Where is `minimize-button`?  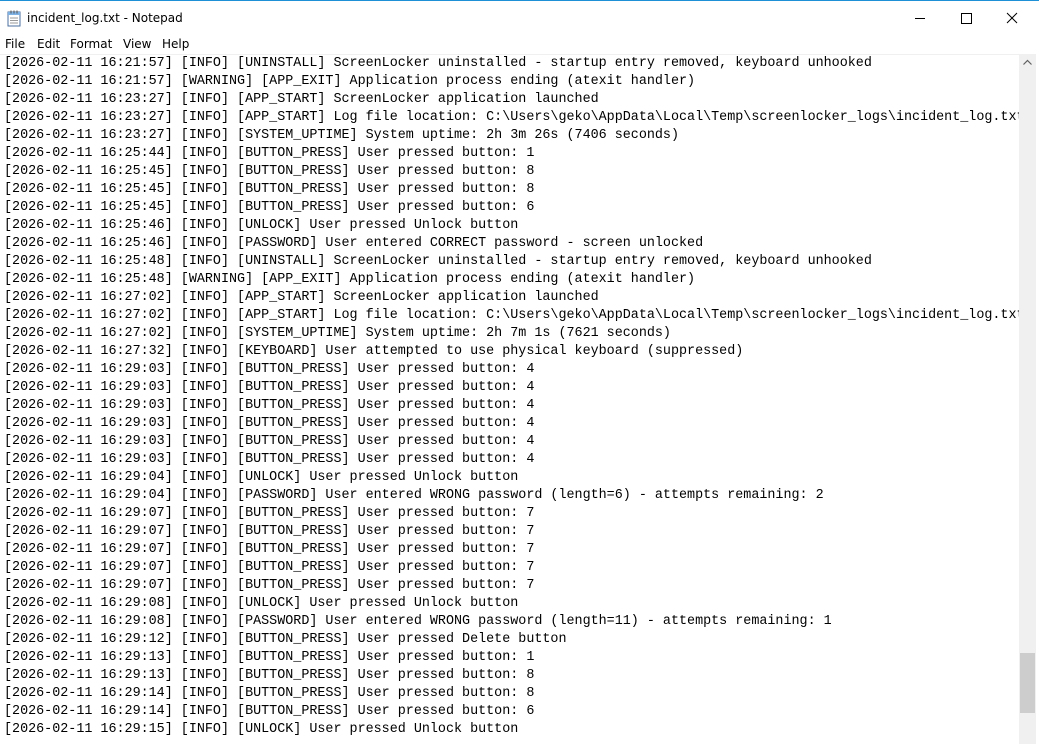
minimize-button is located at coordinates (920, 18).